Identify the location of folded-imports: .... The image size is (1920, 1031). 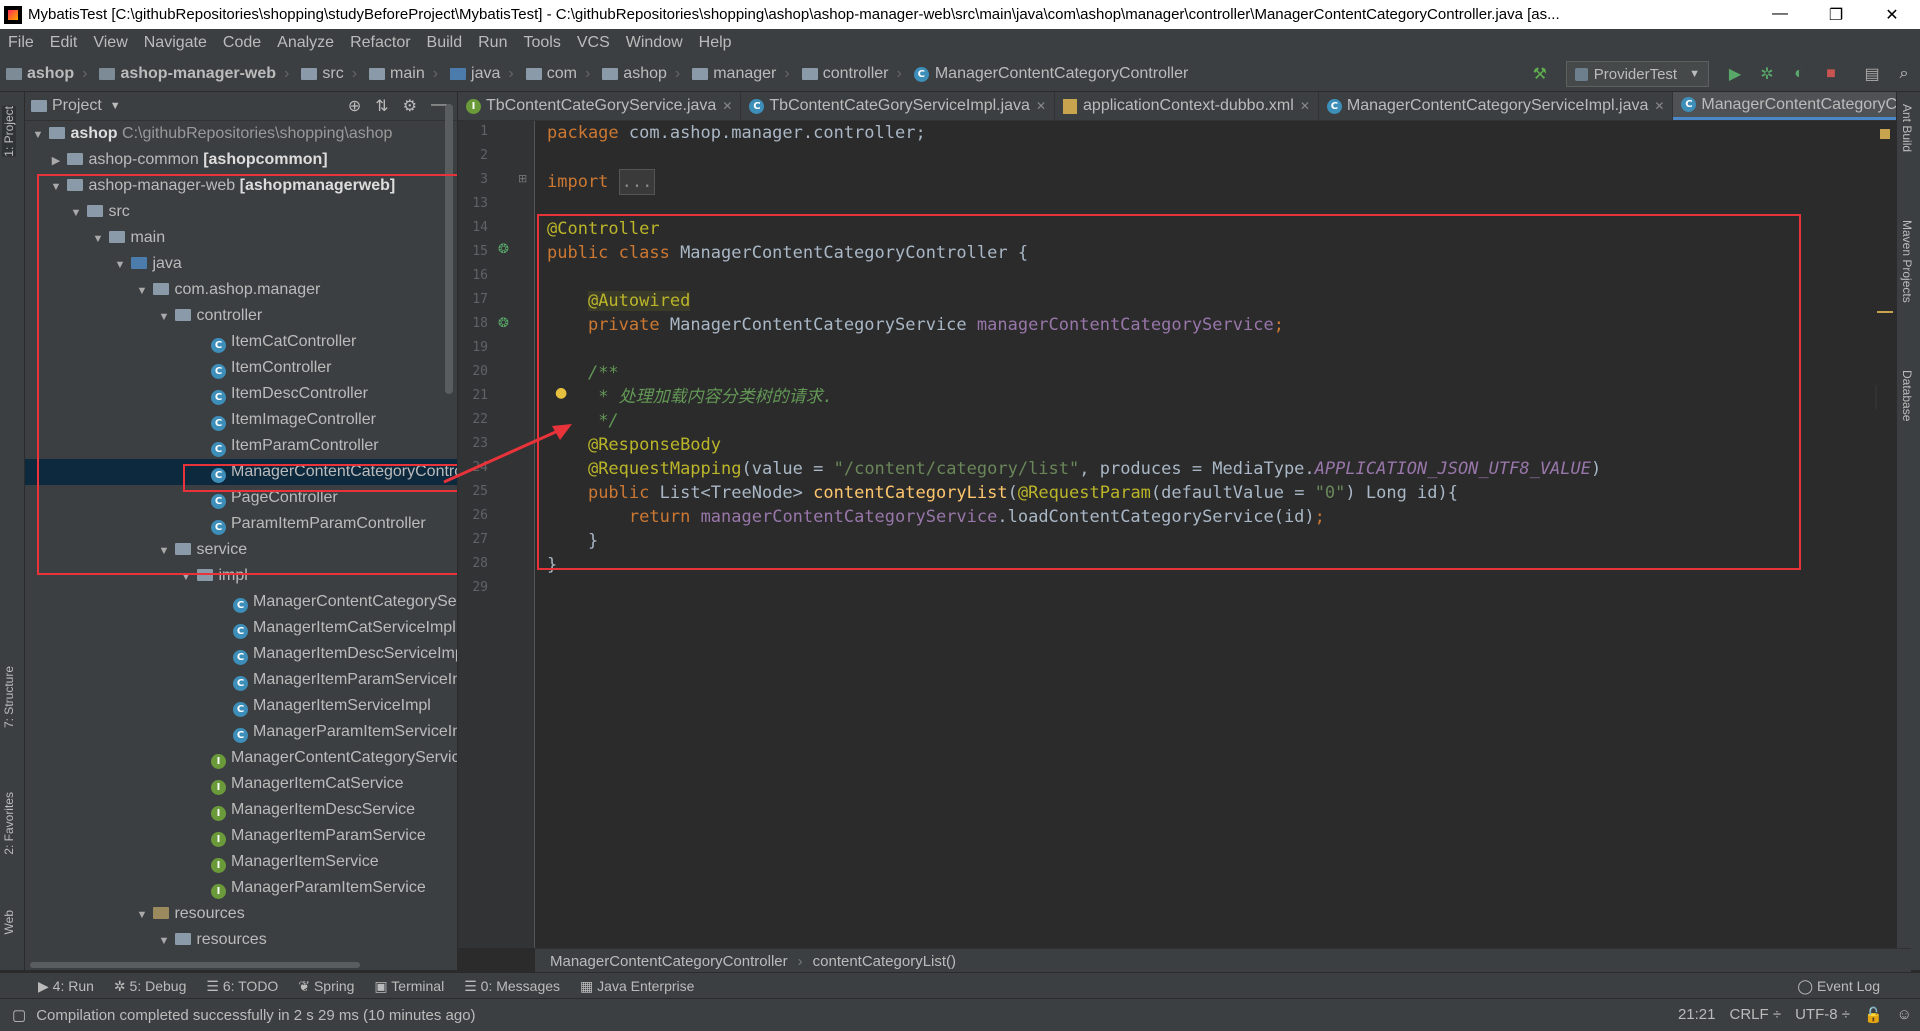
(637, 182).